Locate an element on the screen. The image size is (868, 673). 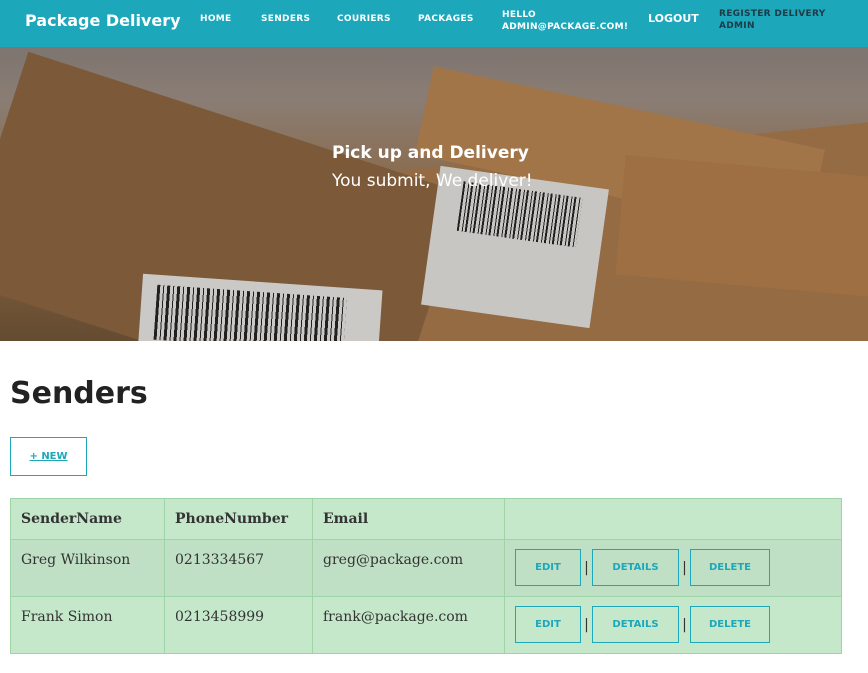
nav-packages: PACKAGES is located at coordinates (446, 19).